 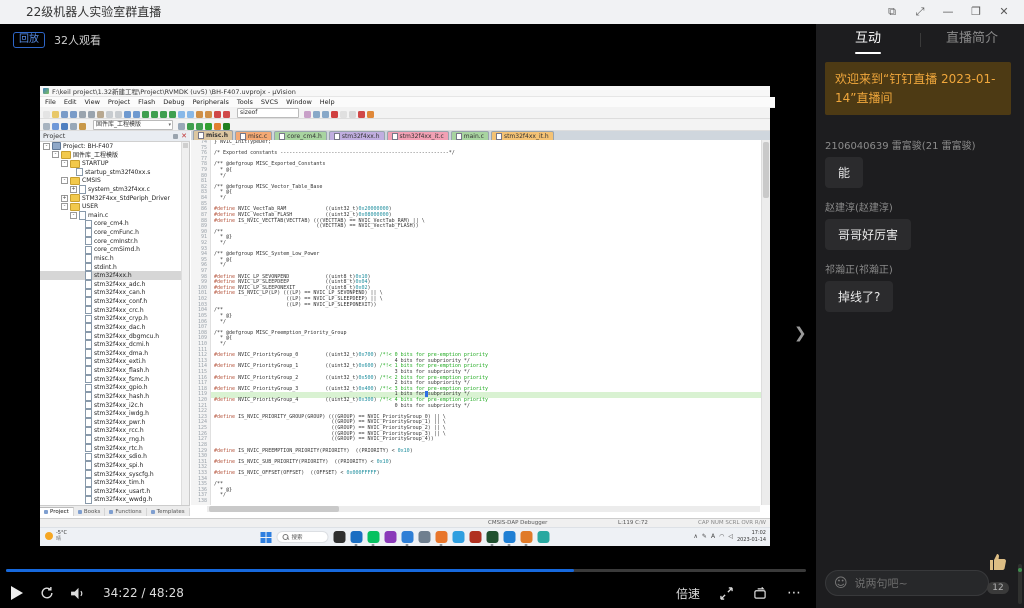 What do you see at coordinates (16, 593) in the screenshot?
I see `play-button` at bounding box center [16, 593].